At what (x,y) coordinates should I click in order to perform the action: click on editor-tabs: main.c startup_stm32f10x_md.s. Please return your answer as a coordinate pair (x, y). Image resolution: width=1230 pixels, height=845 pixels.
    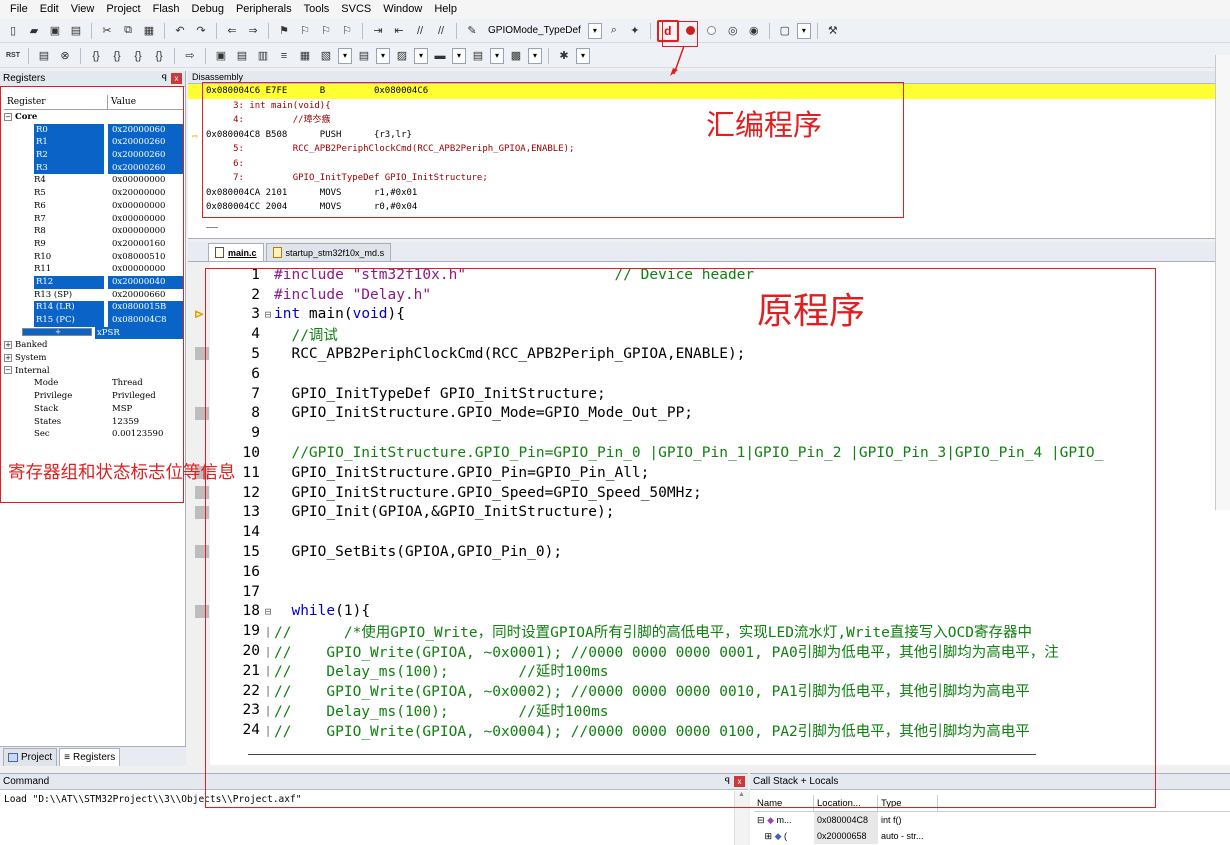
    Looking at the image, I should click on (709, 252).